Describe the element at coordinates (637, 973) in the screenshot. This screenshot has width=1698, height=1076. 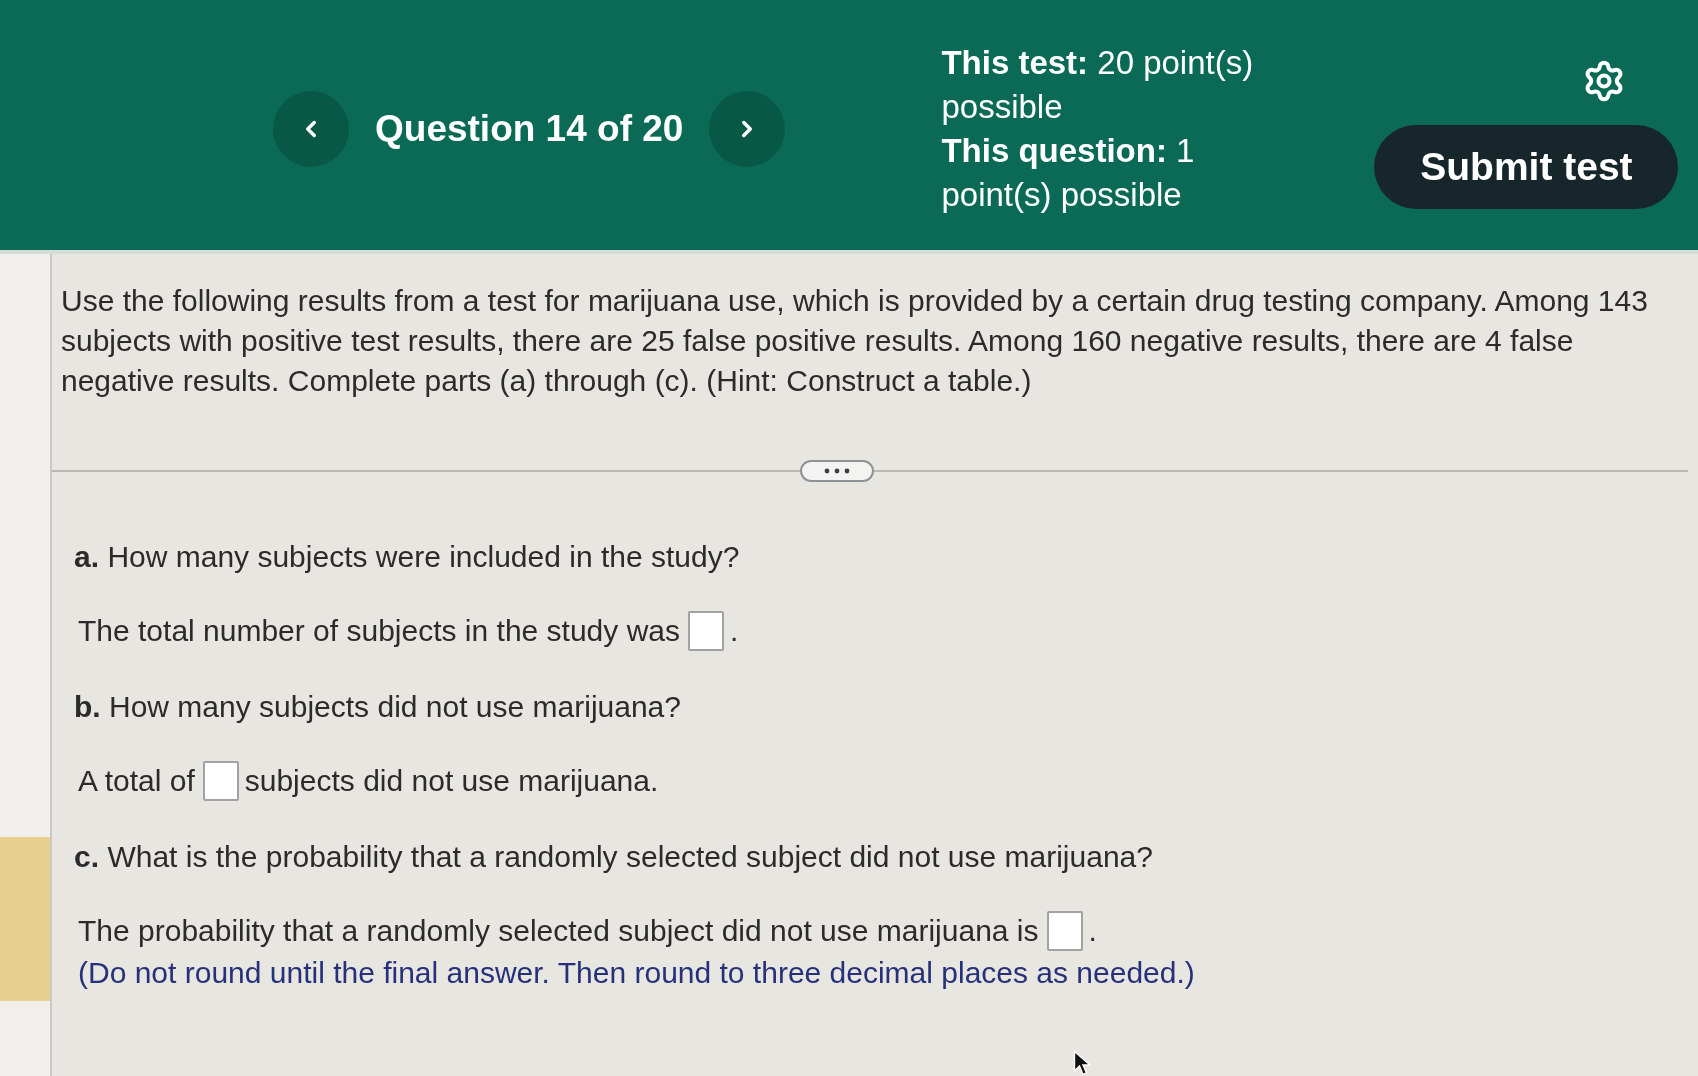
I see `rounding-note: (Do not round until the final answer. Then round to three decimal places as needed.)` at that location.